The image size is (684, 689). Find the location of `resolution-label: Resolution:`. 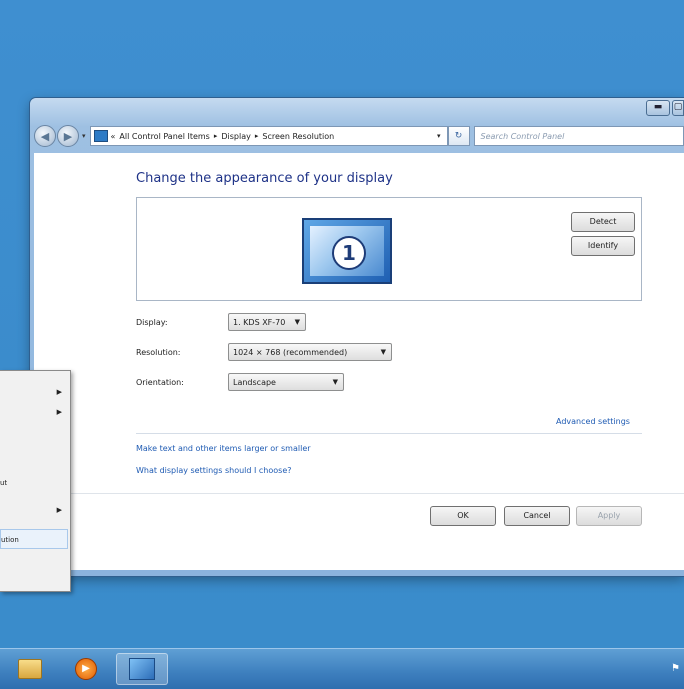

resolution-label: Resolution: is located at coordinates (158, 352).